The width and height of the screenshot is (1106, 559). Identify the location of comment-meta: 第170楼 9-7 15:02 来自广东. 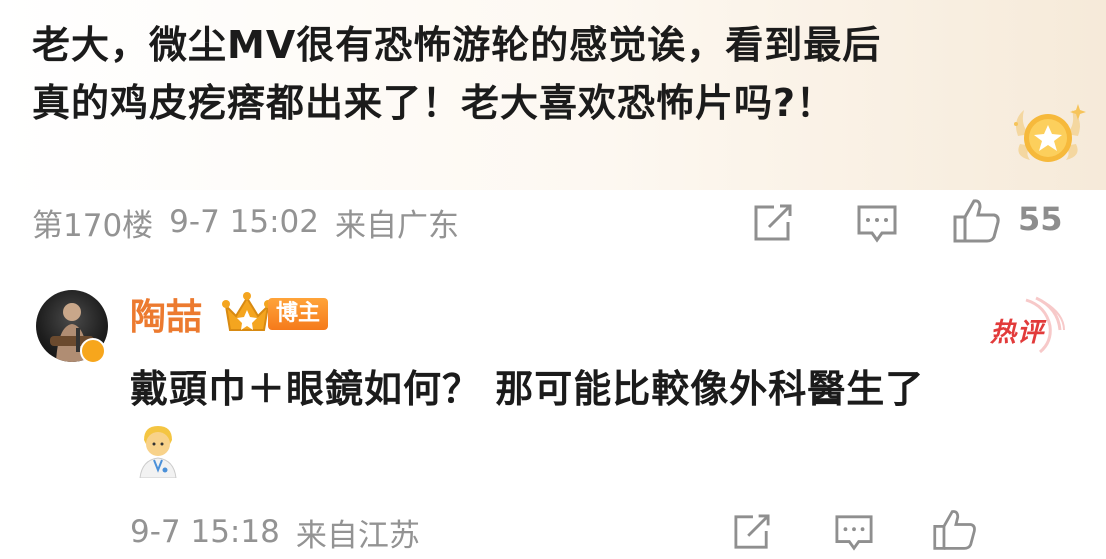
(253, 222).